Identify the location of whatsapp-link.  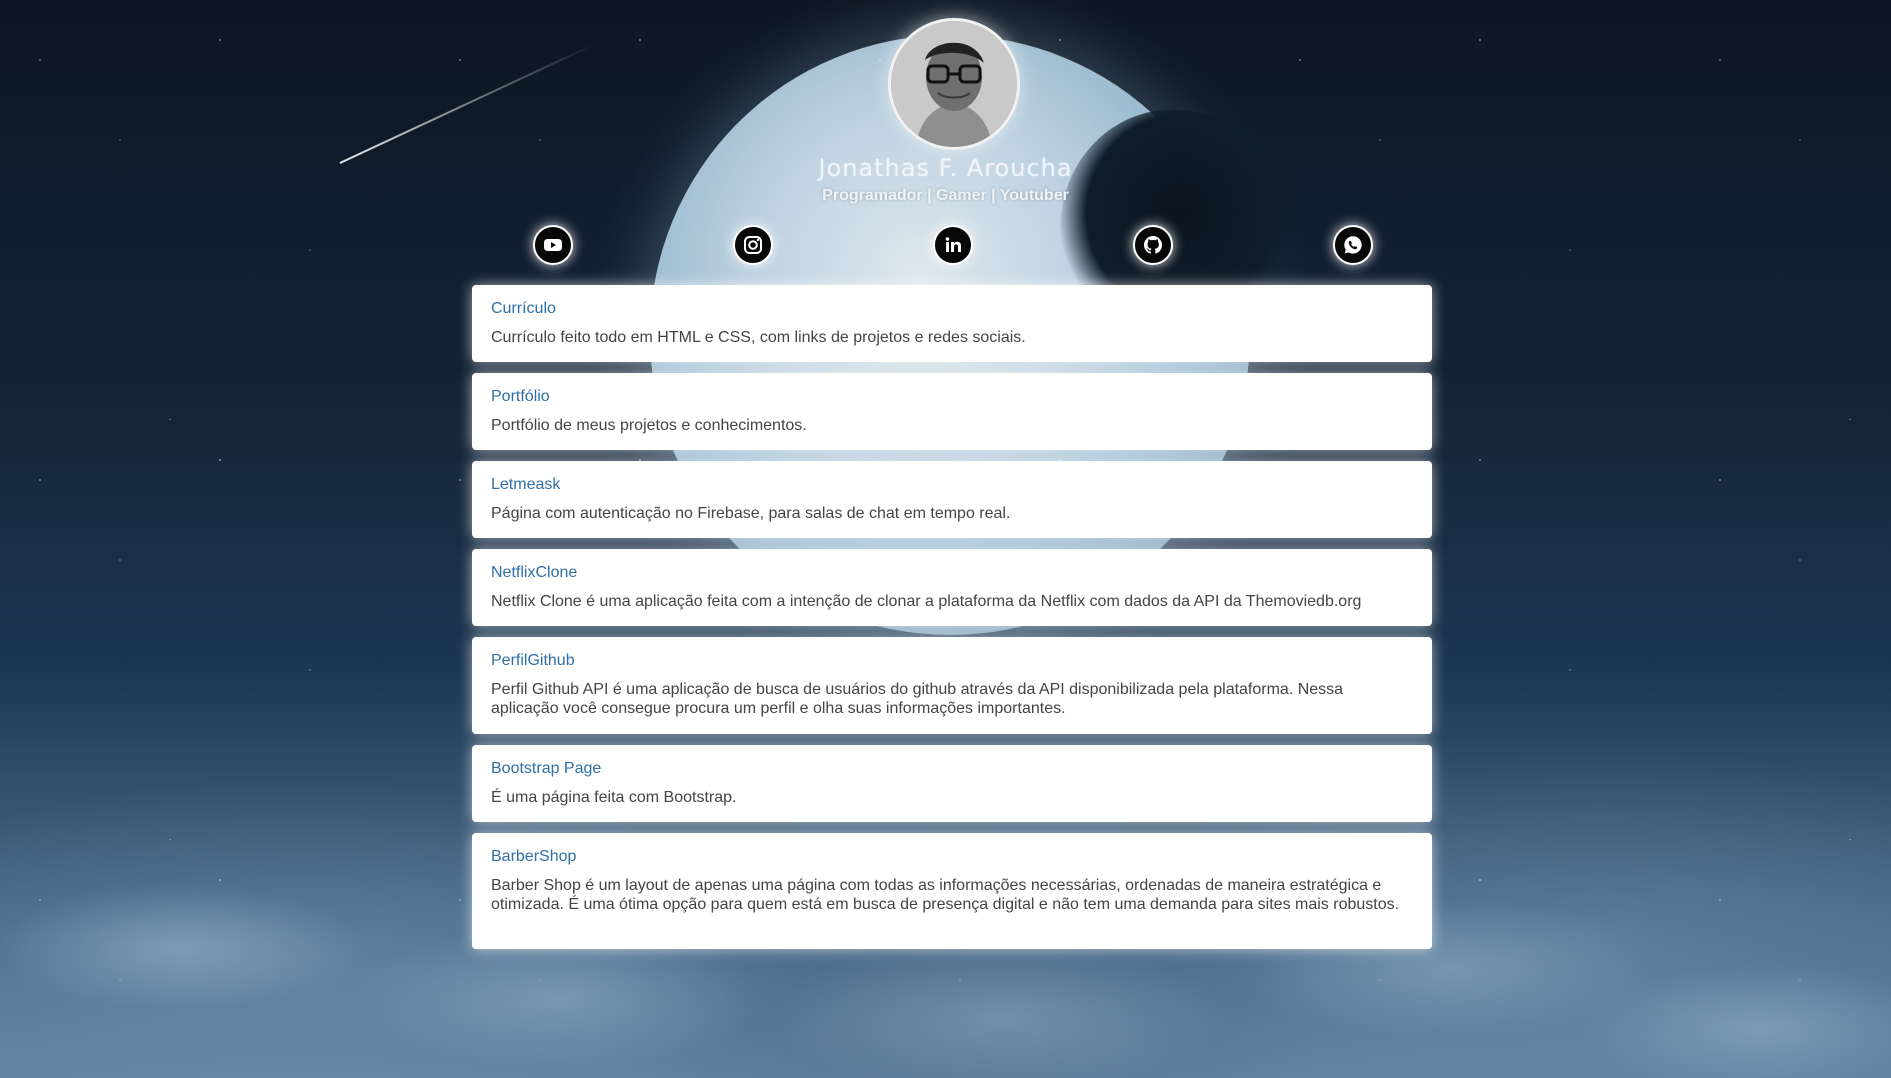
(1353, 245).